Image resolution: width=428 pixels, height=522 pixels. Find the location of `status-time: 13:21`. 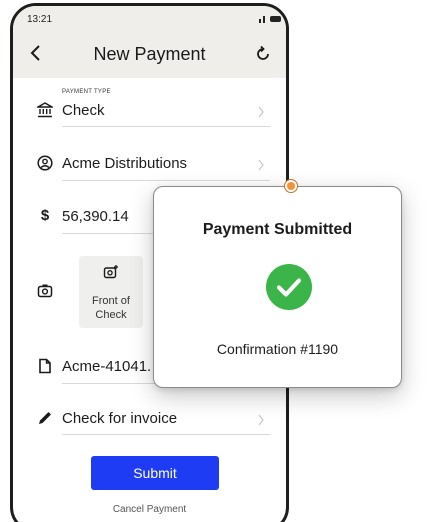

status-time: 13:21 is located at coordinates (40, 19).